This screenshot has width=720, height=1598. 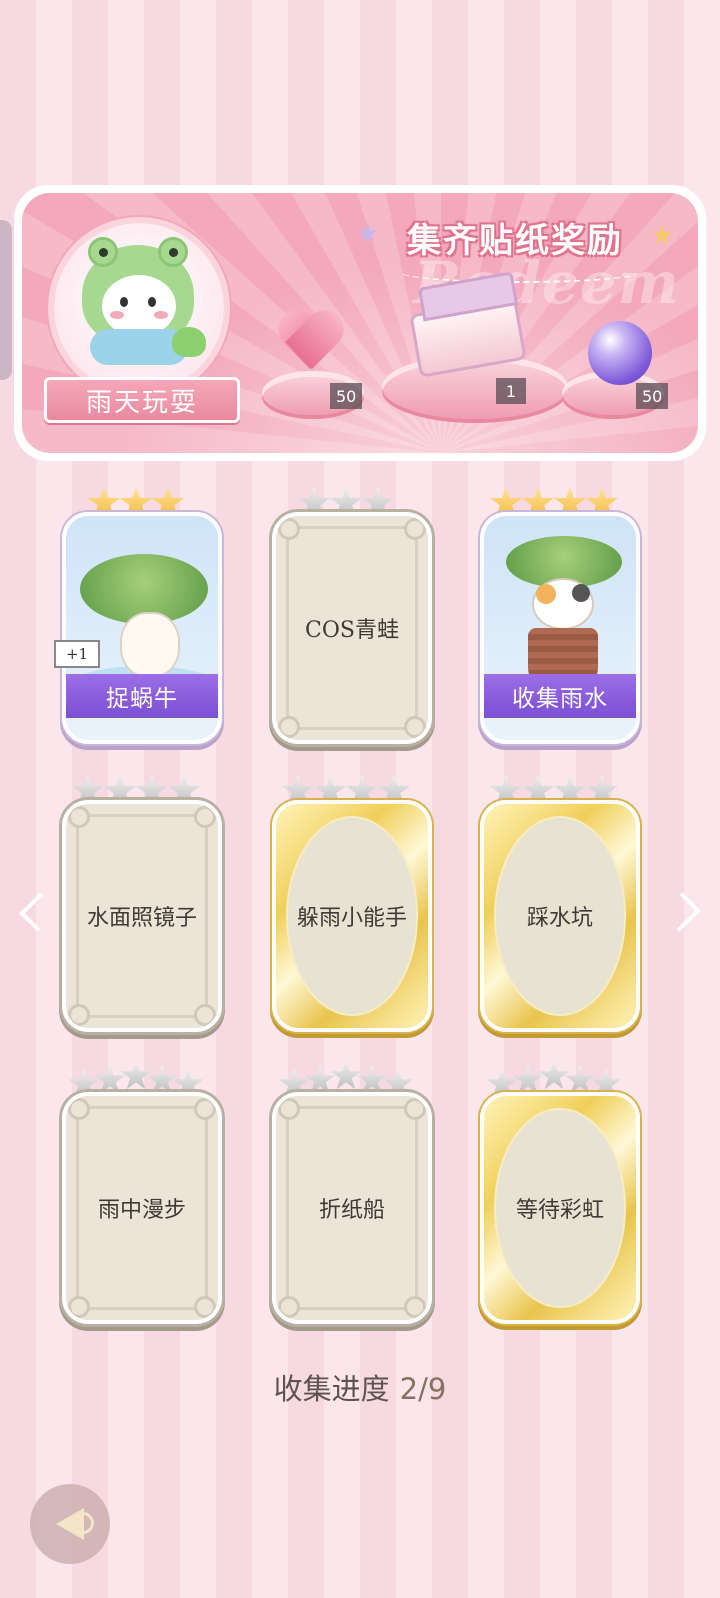 I want to click on sticker-card-golden: 踩水坑, so click(x=560, y=916).